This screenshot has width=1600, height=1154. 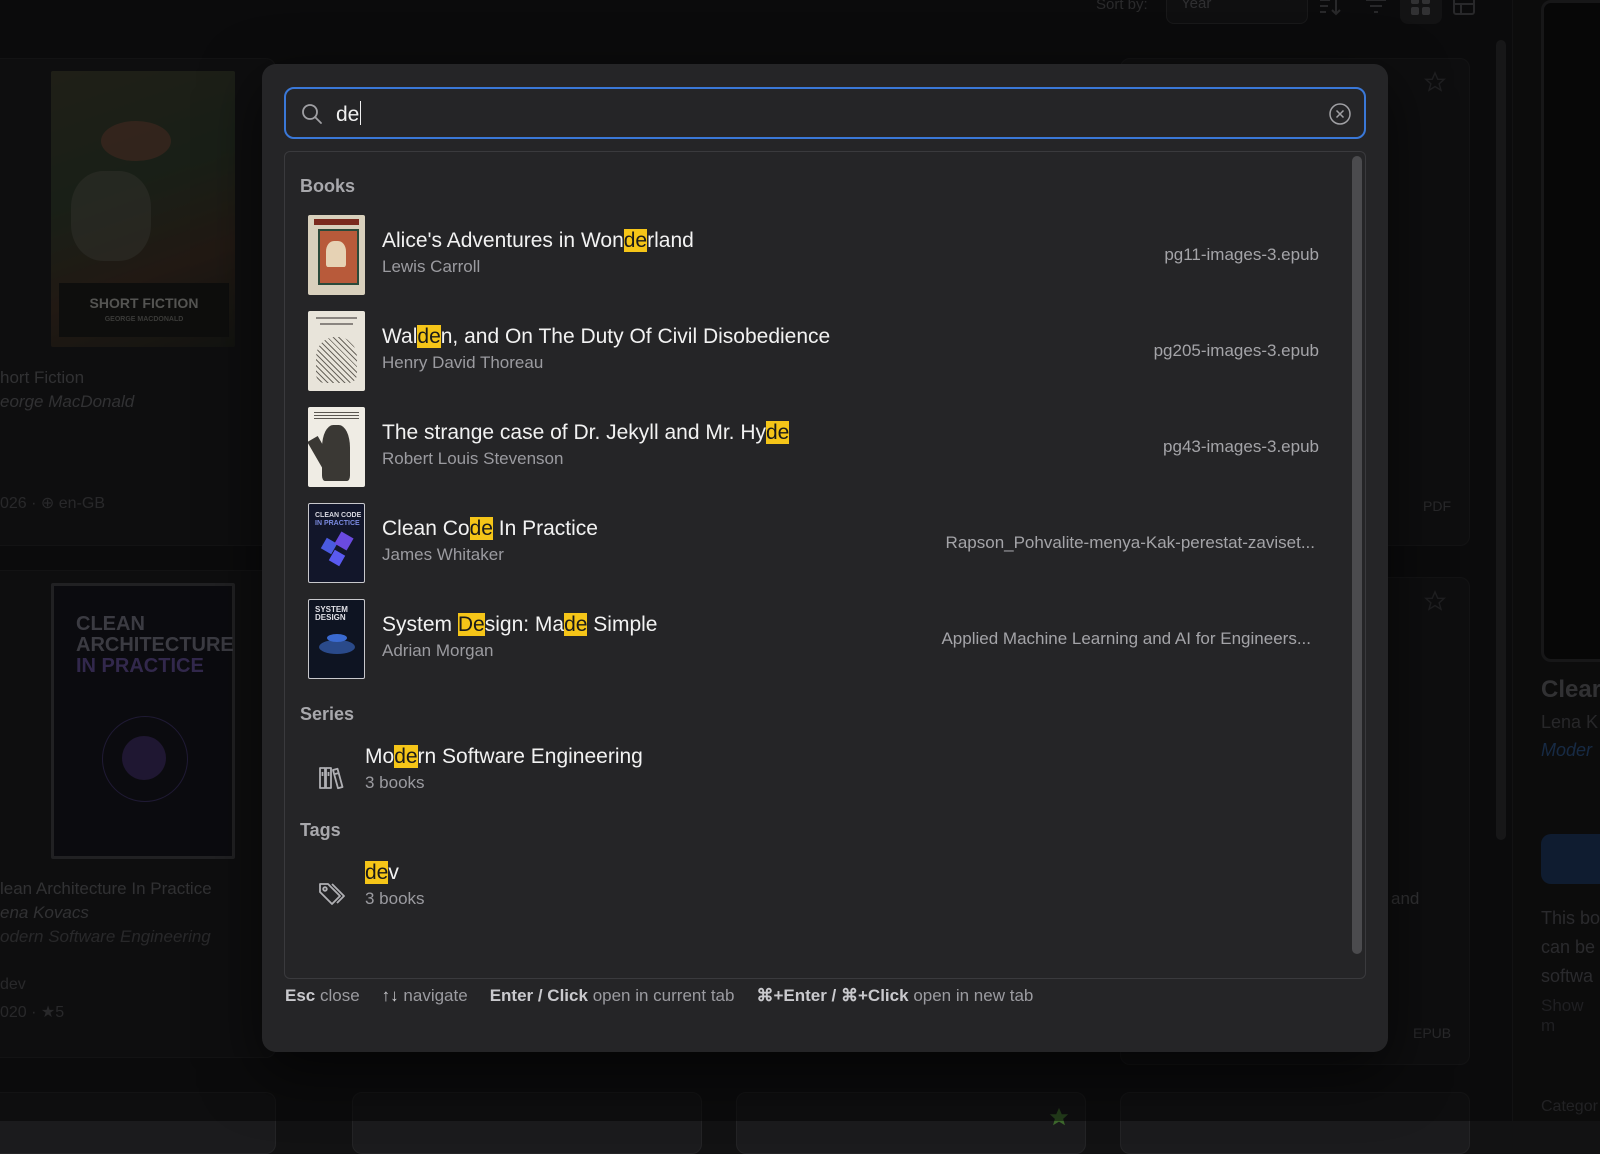 I want to click on book-result-author: James Whitaker, so click(x=443, y=554).